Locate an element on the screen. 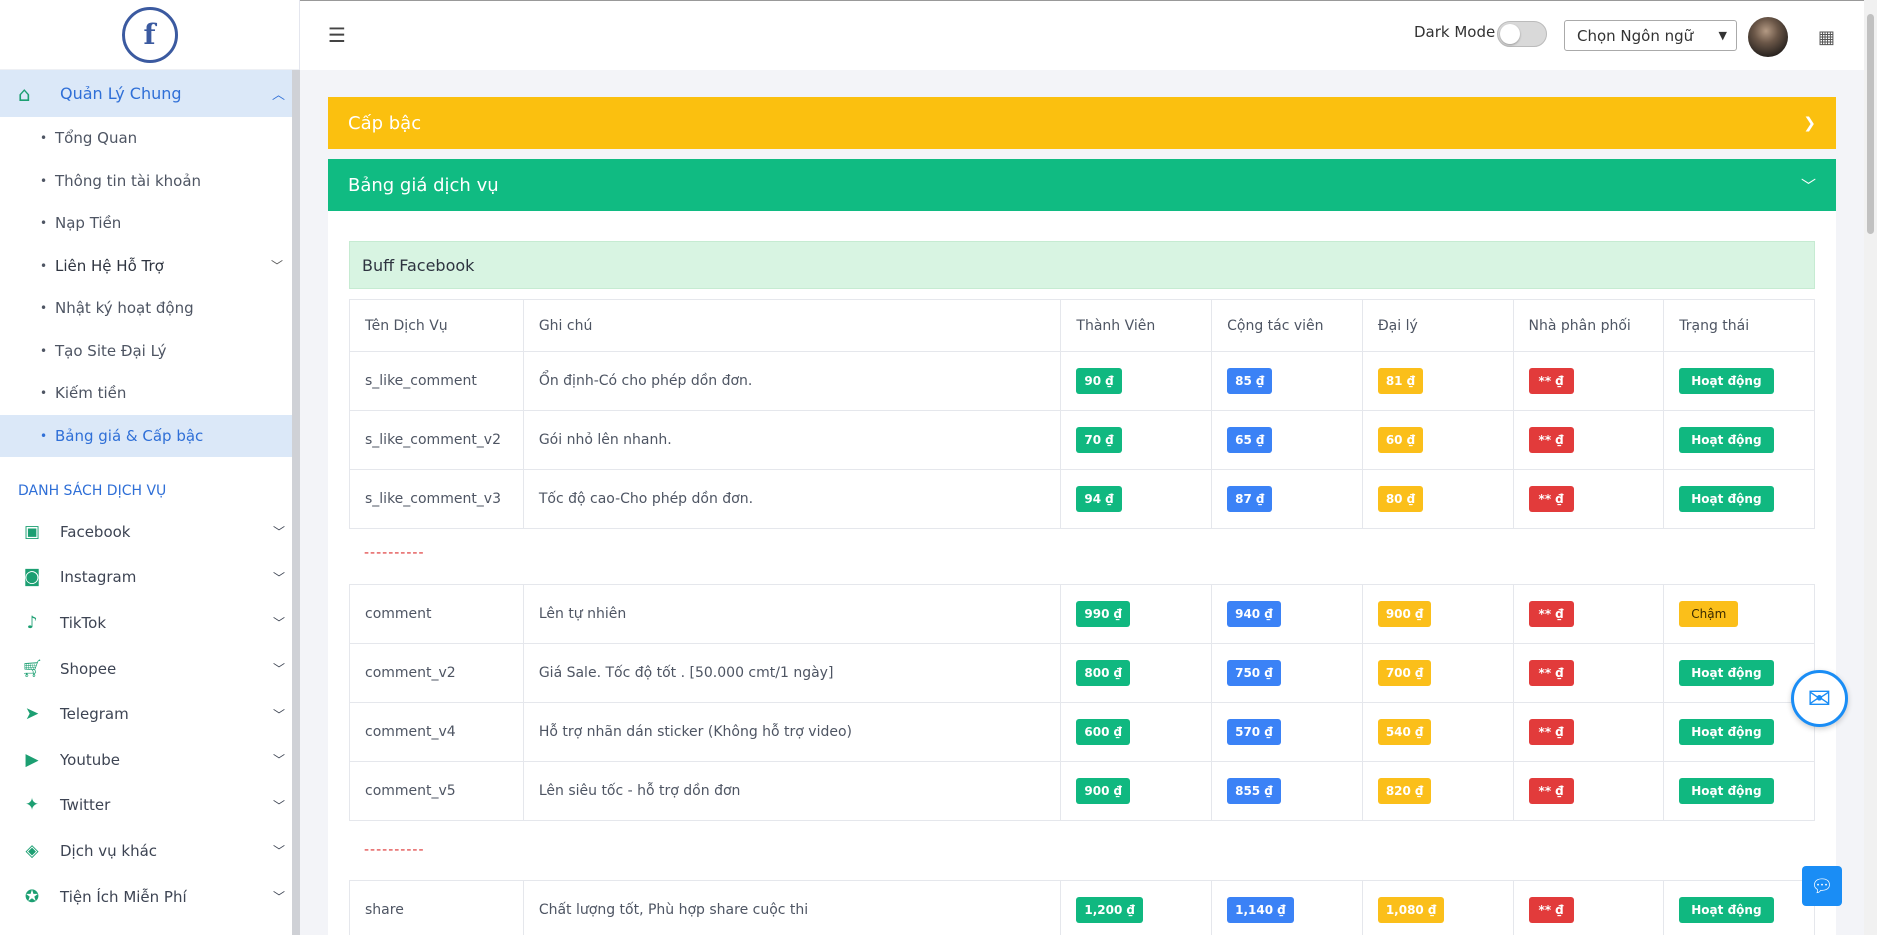 The width and height of the screenshot is (1877, 935). service-name: comment is located at coordinates (436, 614).